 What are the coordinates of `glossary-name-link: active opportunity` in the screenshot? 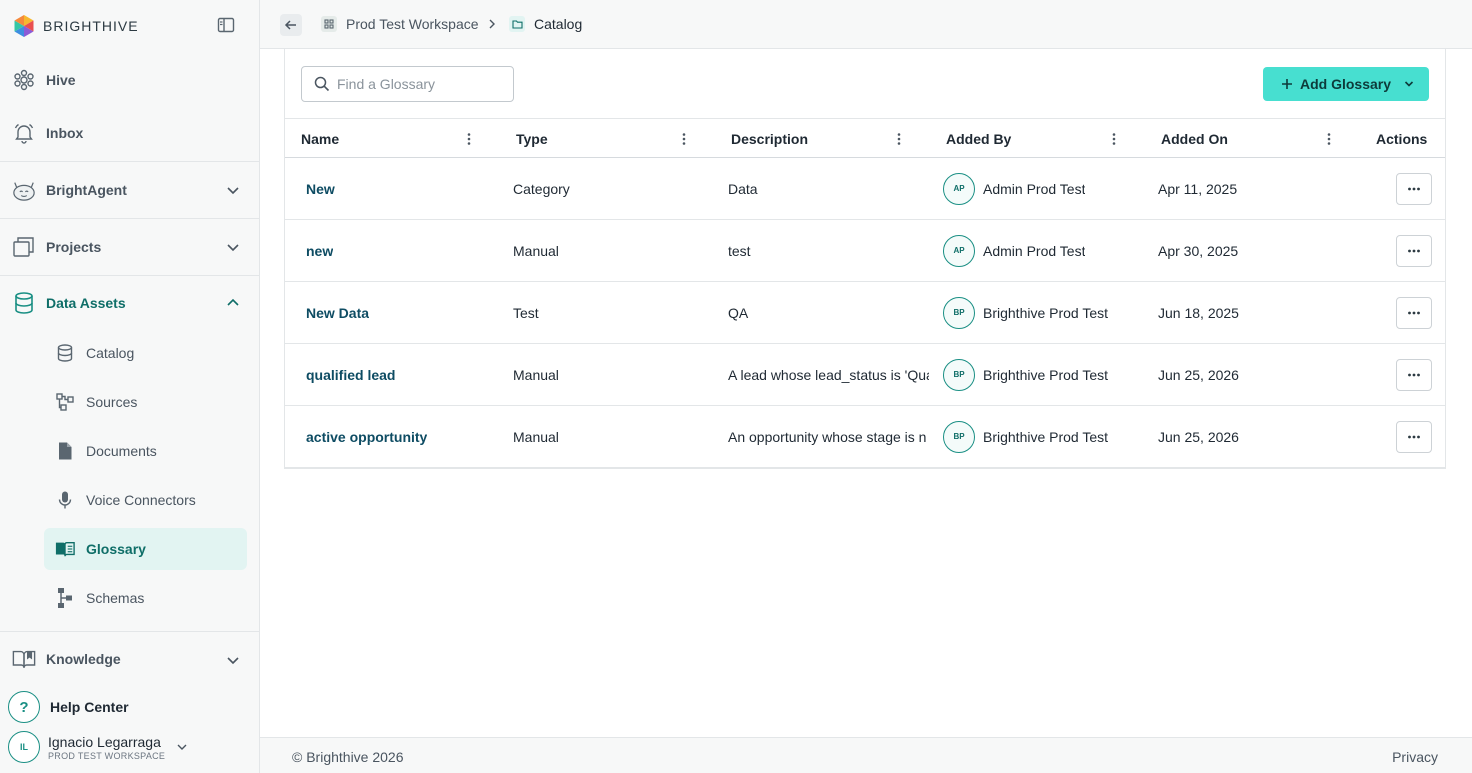 It's located at (366, 436).